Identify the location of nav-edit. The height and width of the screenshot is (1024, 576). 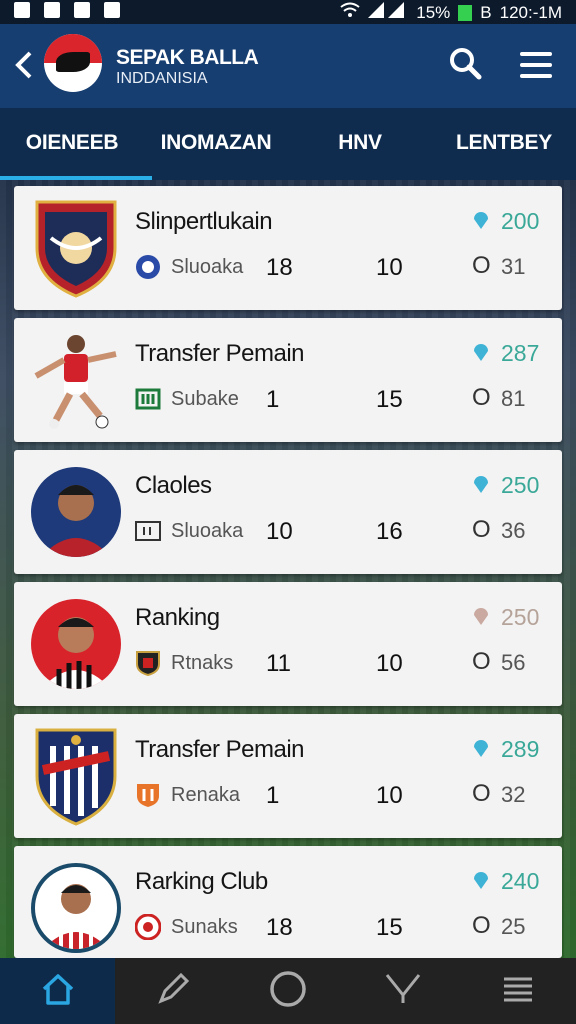
(172, 991).